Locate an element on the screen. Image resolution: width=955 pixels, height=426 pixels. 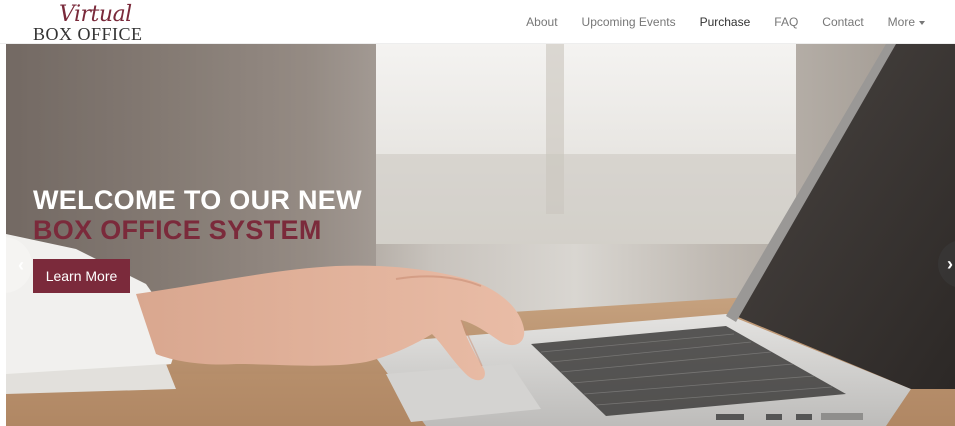
brand-logo: Virtual BOX OFFICE is located at coordinates (98, 23).